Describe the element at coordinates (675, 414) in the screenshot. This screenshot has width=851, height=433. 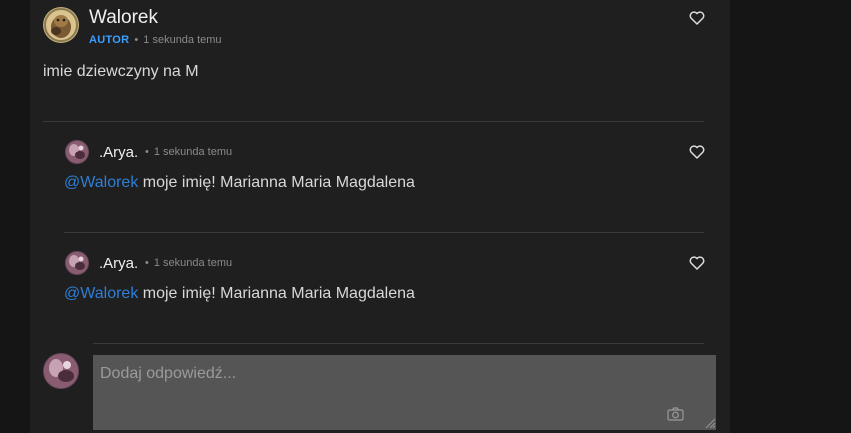
I see `camera-icon` at that location.